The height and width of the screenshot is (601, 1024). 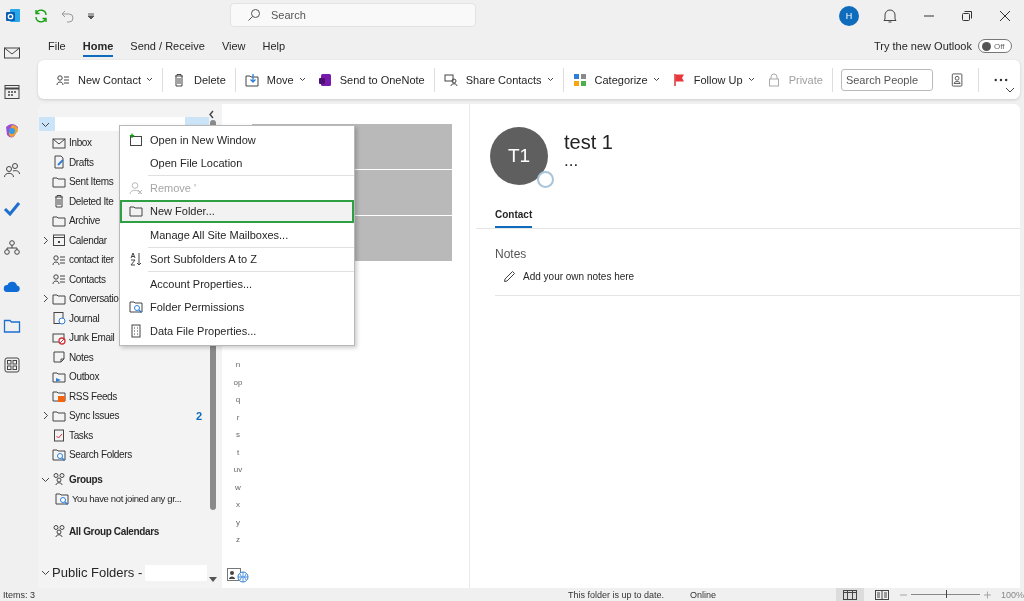 I want to click on folder-item: contact iter, so click(x=91, y=260).